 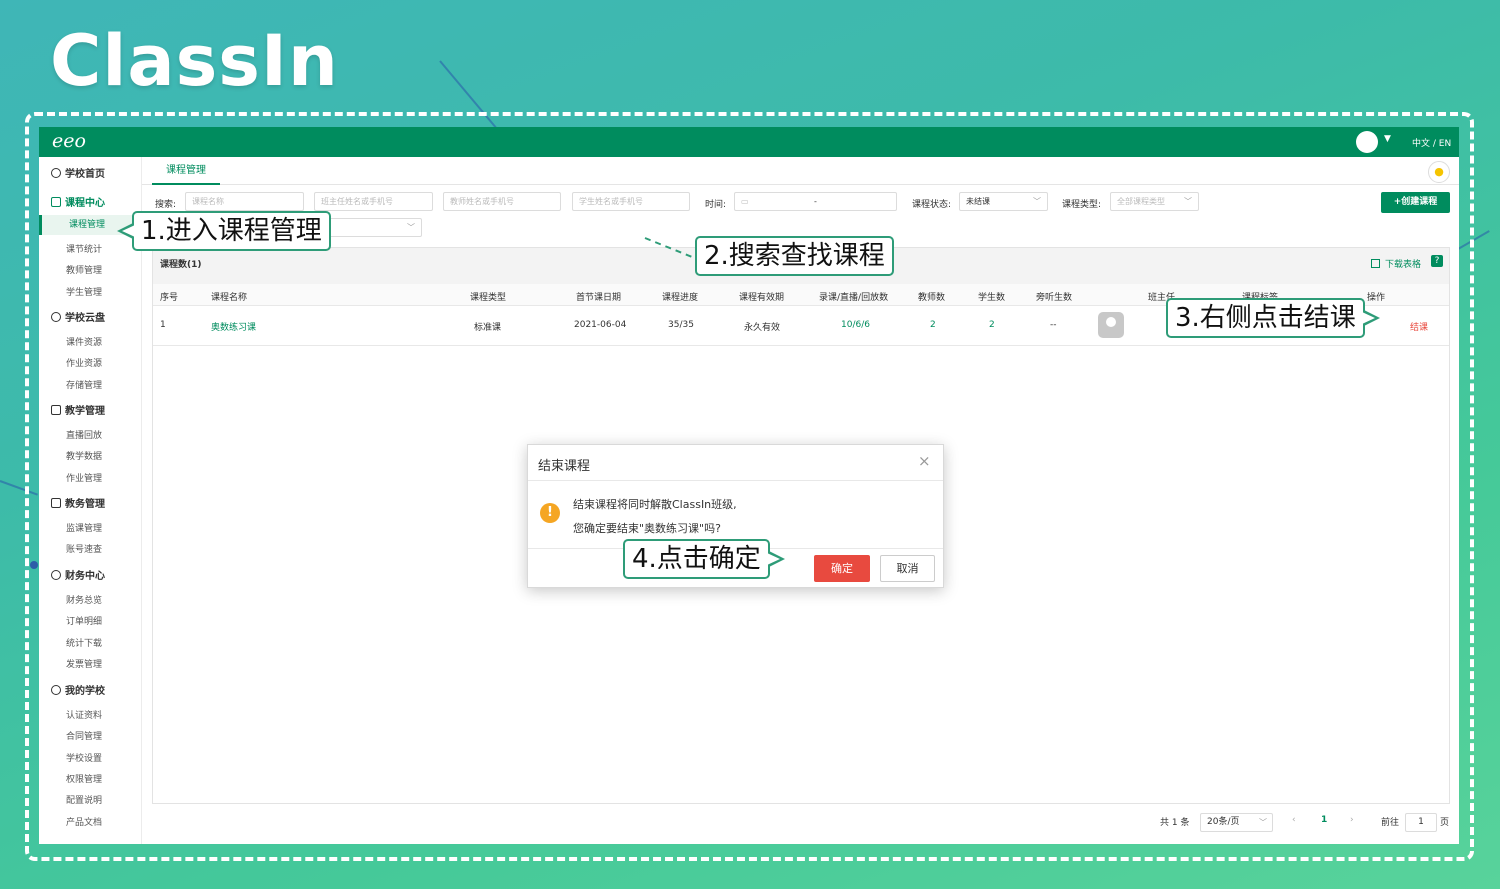 I want to click on sidebar-item-teaching-data: 教学数据, so click(x=84, y=455).